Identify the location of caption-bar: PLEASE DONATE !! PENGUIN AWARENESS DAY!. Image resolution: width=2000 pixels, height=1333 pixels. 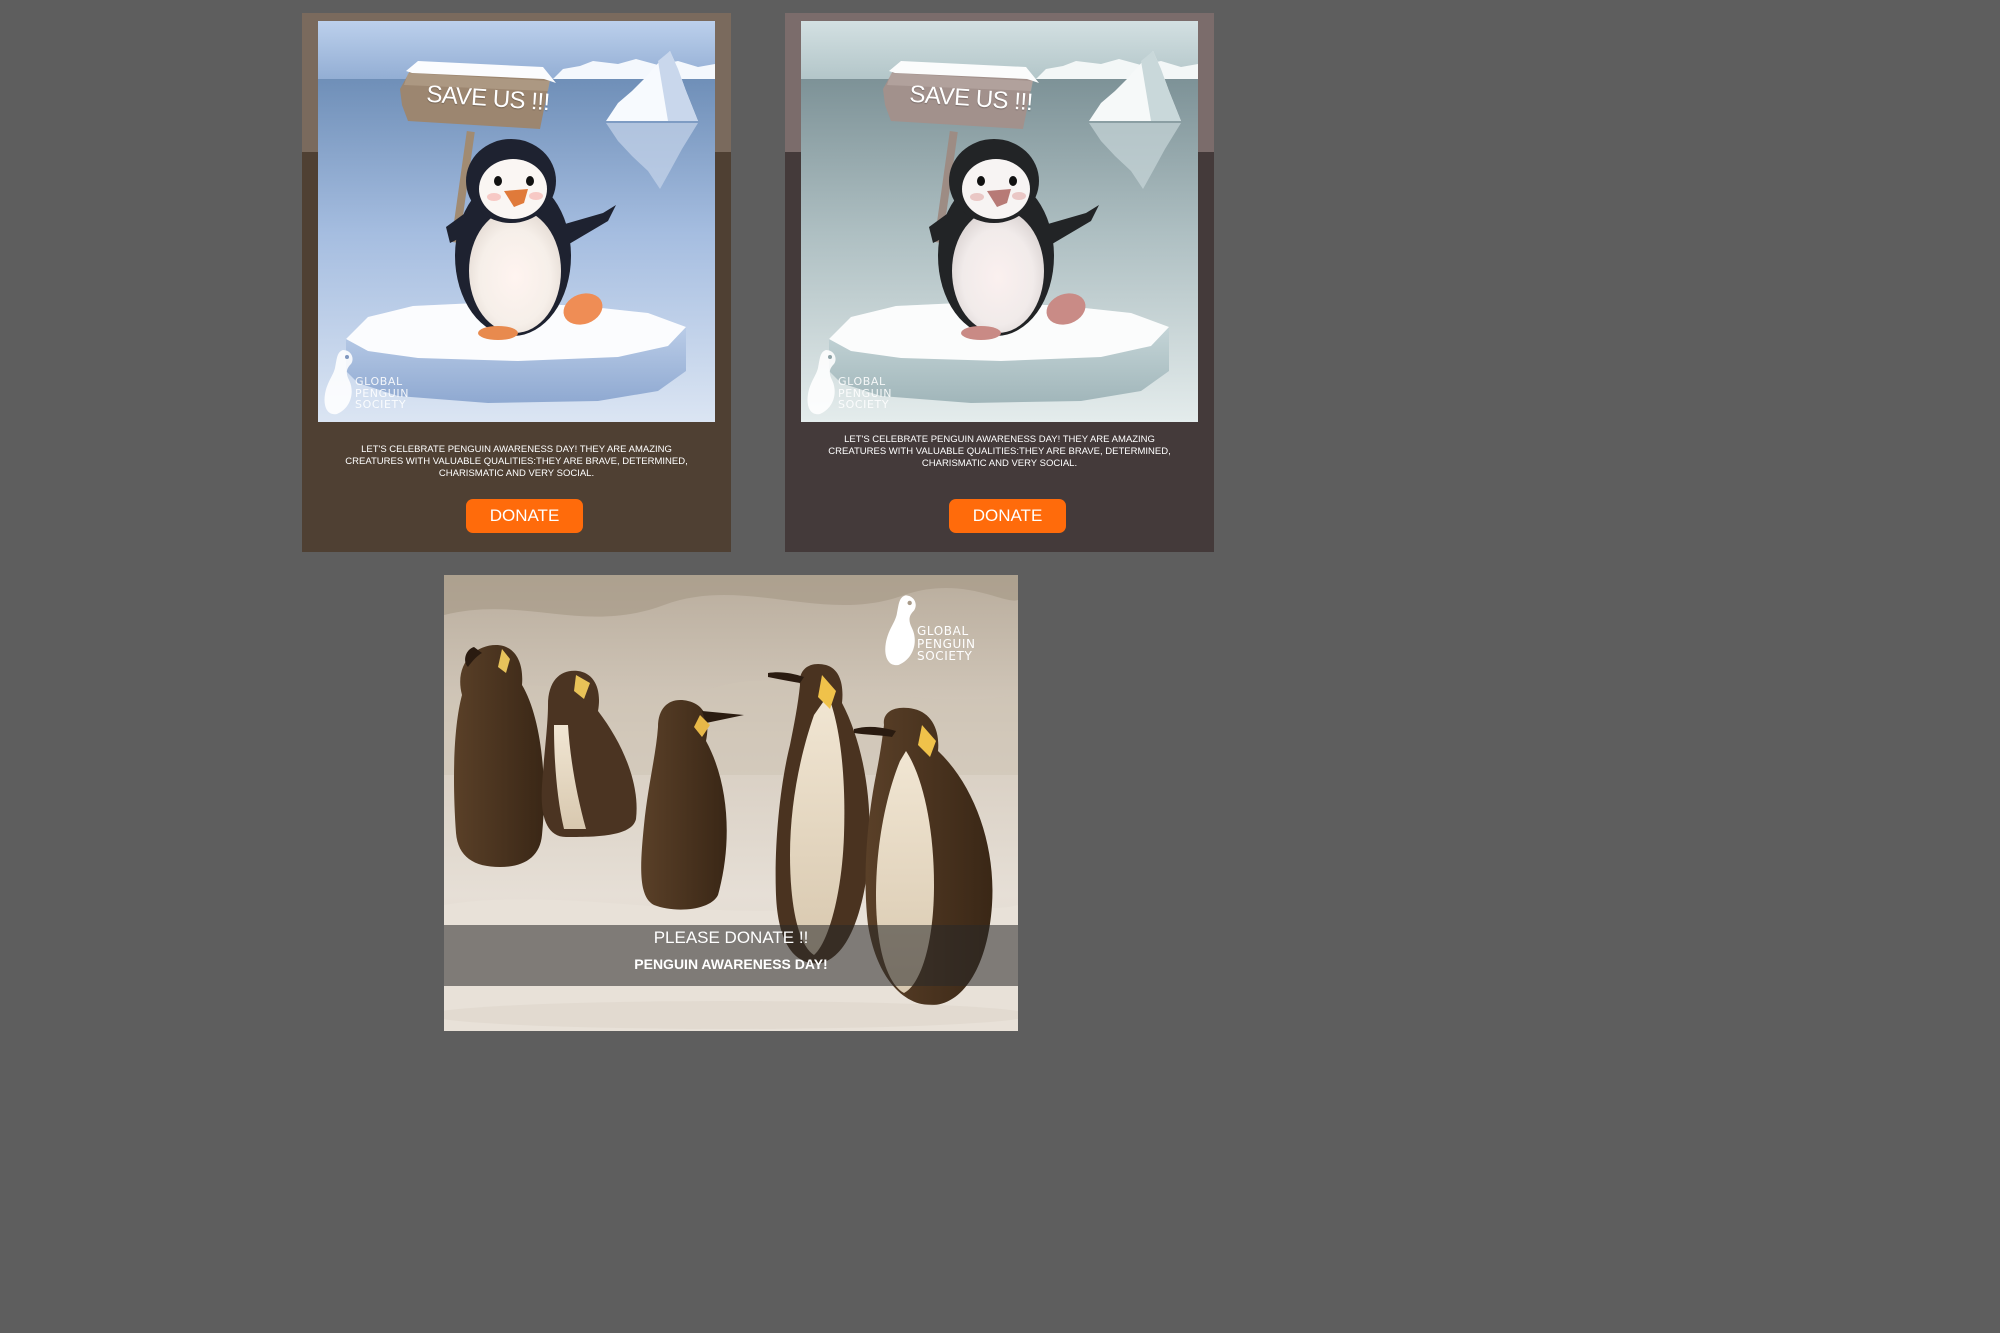
(731, 955).